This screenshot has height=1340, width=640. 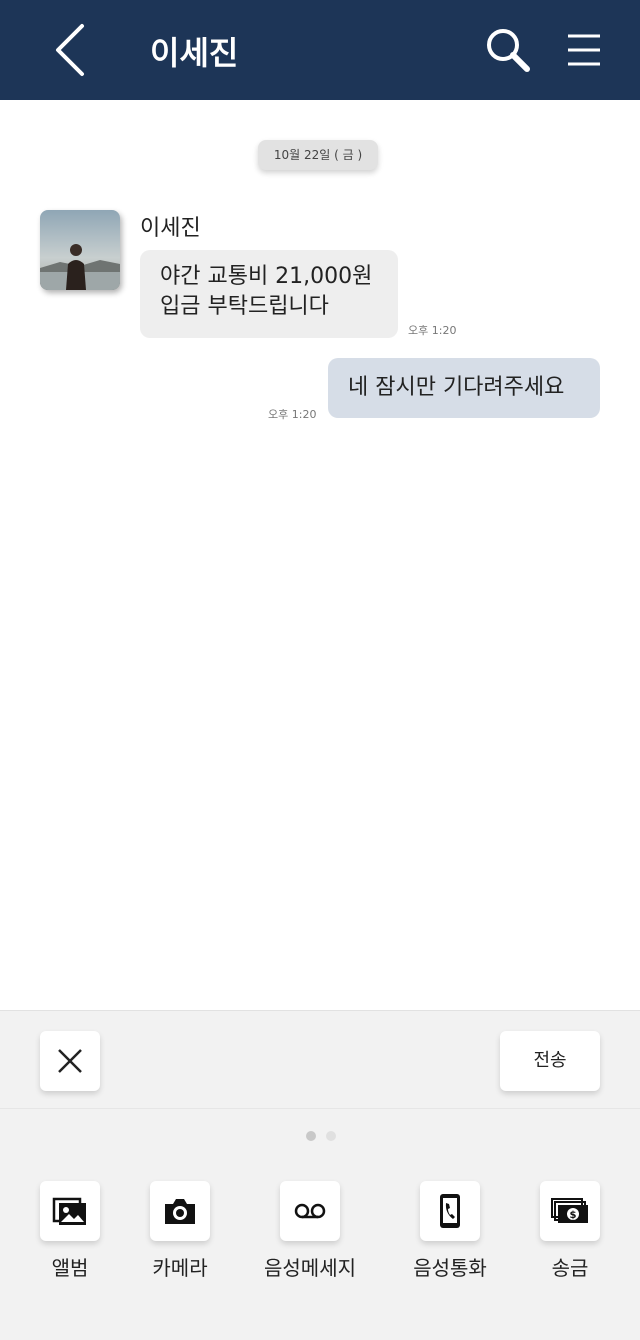 I want to click on close-panel-button, so click(x=70, y=1061).